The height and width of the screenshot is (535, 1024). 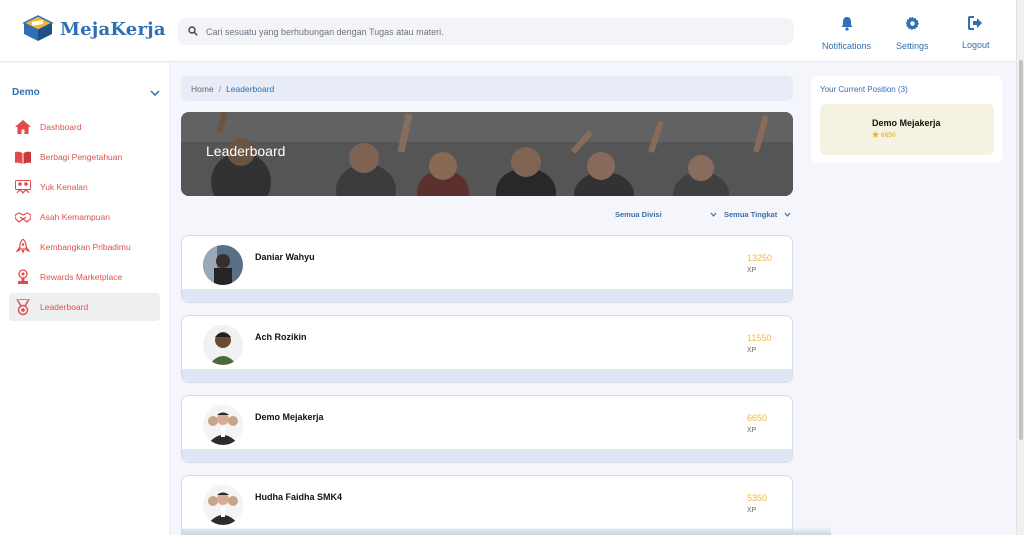 What do you see at coordinates (912, 26) in the screenshot?
I see `gear-icon` at bounding box center [912, 26].